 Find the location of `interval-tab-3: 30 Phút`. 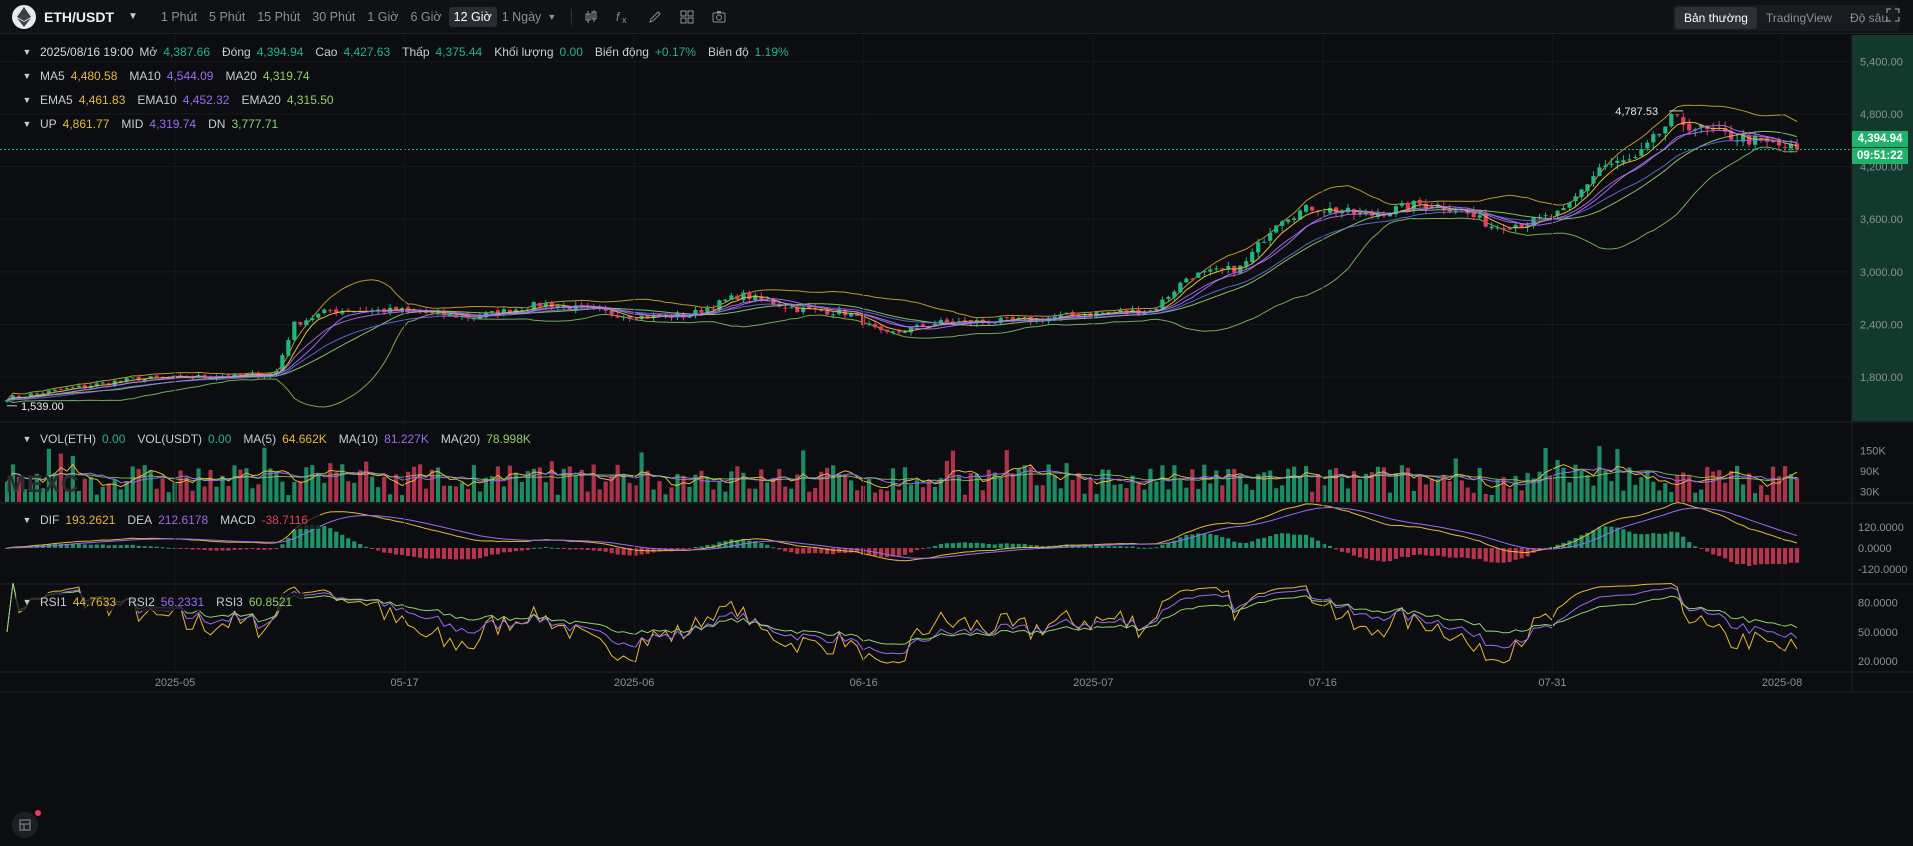

interval-tab-3: 30 Phút is located at coordinates (333, 17).